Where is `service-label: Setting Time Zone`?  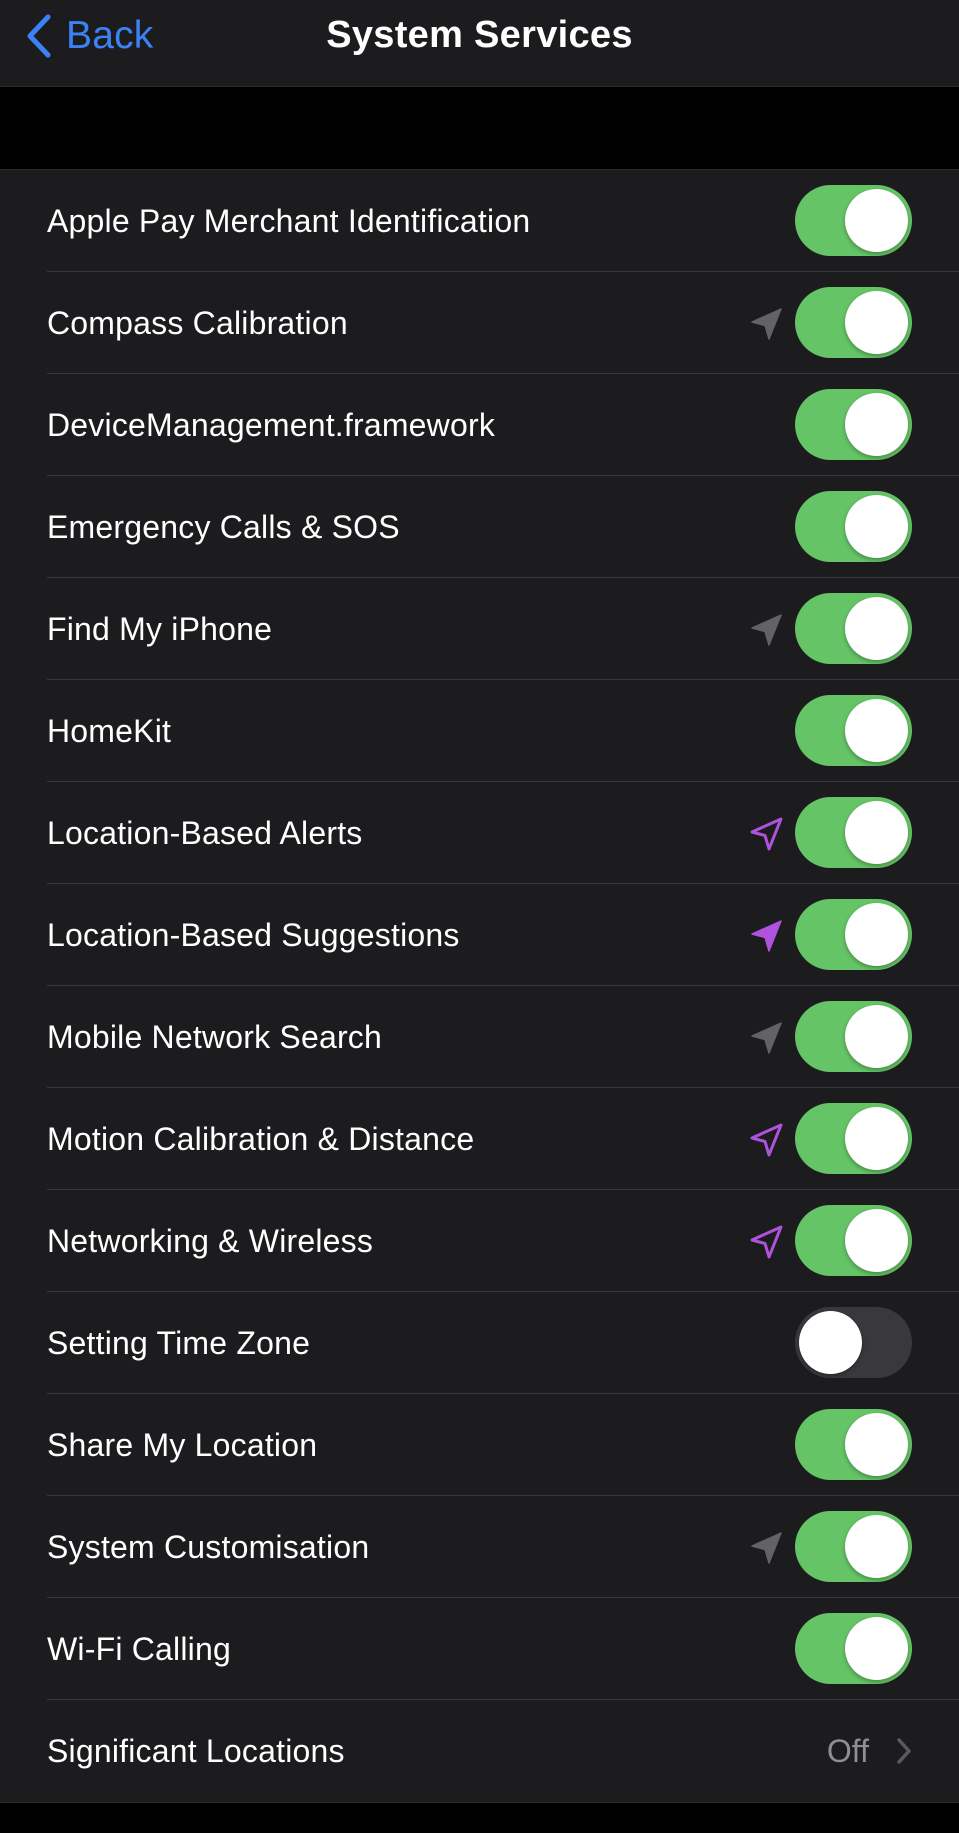
service-label: Setting Time Zone is located at coordinates (179, 1343).